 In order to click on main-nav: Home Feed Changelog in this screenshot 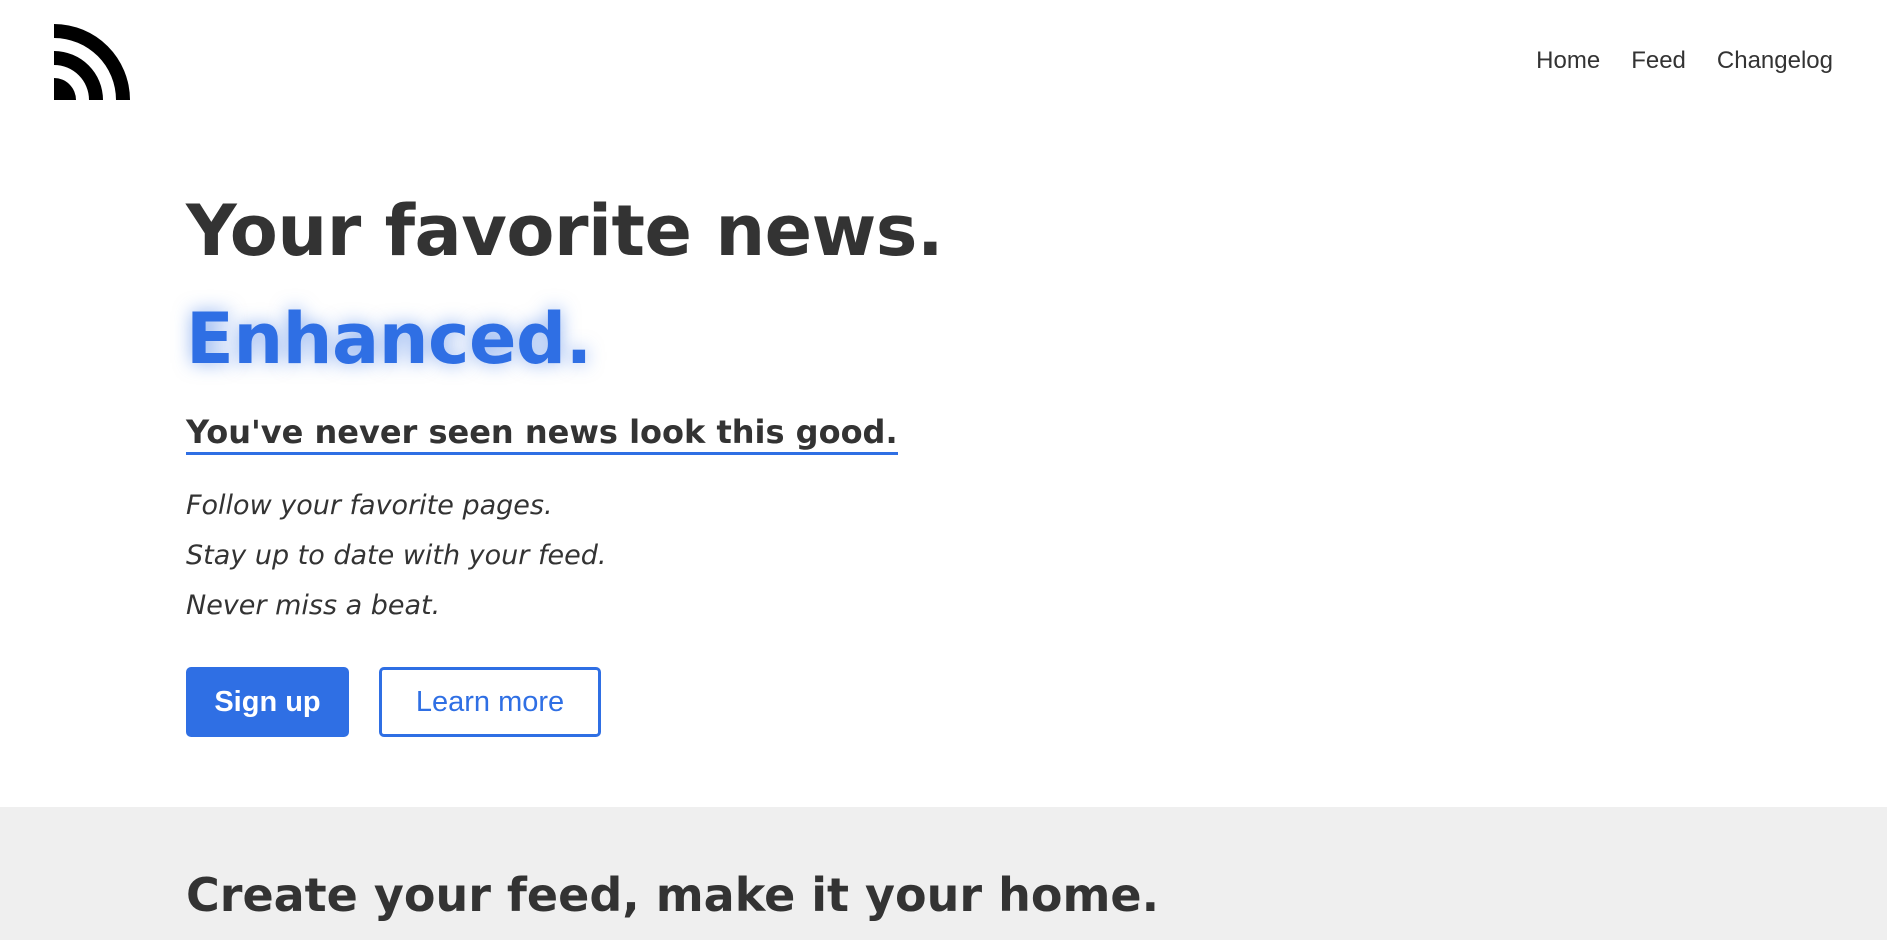, I will do `click(1684, 61)`.